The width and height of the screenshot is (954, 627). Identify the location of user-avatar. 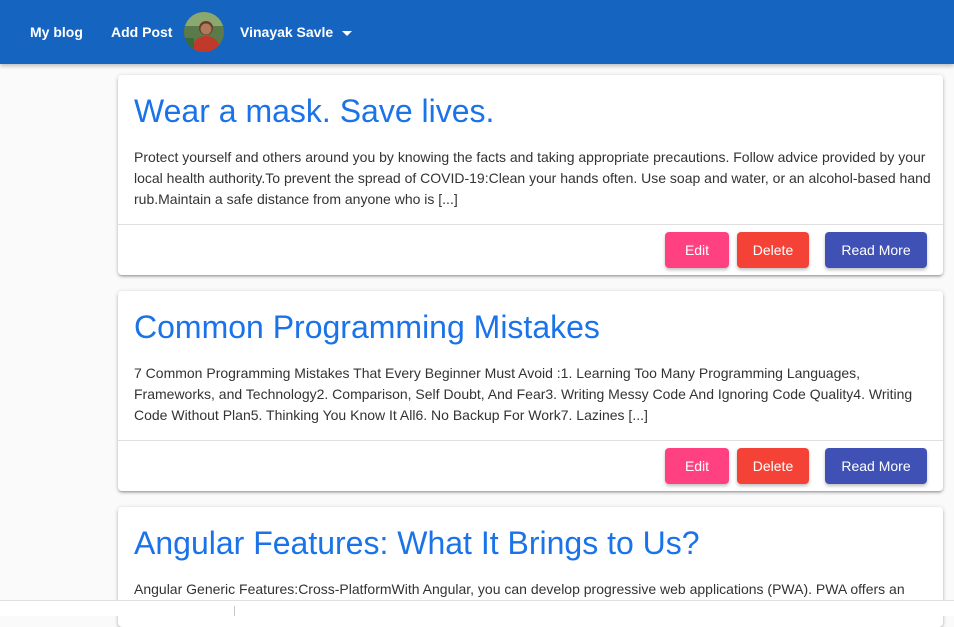
(204, 32).